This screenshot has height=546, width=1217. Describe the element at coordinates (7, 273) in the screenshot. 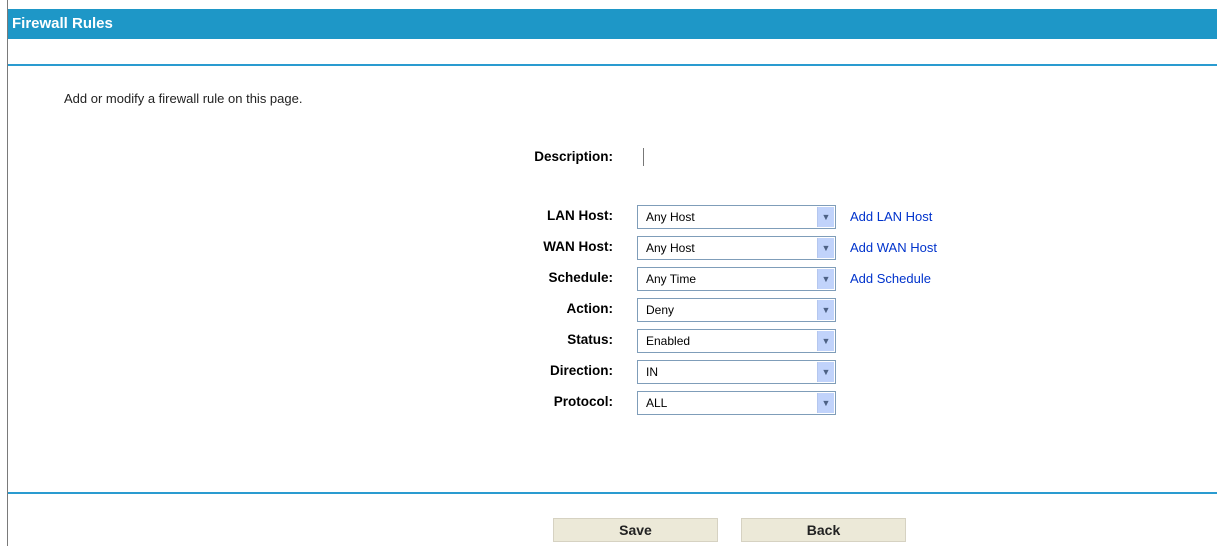

I see `page-frame-border` at that location.